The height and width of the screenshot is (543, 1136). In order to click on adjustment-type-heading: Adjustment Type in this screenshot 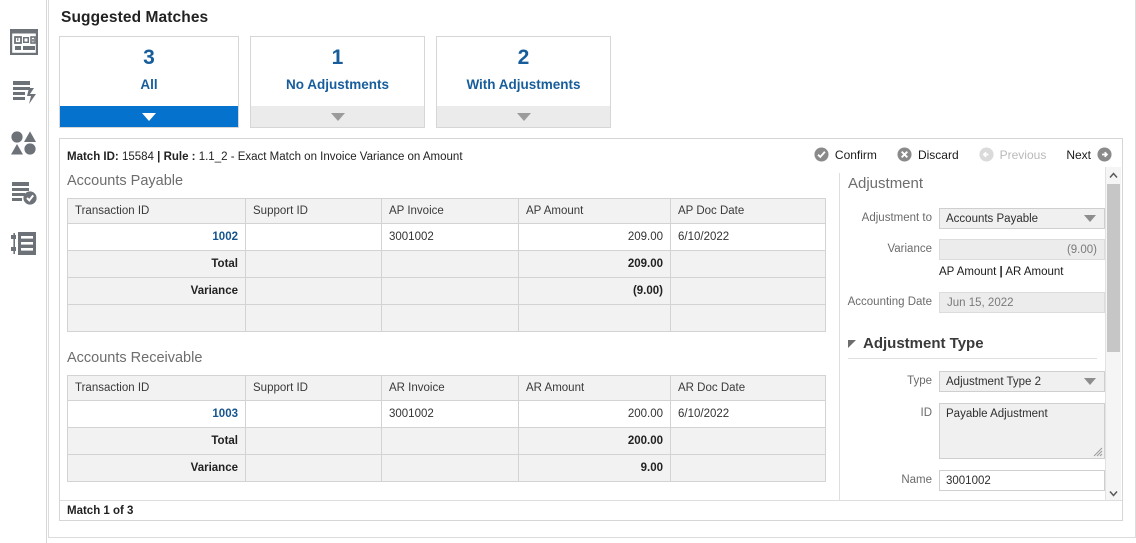, I will do `click(976, 343)`.